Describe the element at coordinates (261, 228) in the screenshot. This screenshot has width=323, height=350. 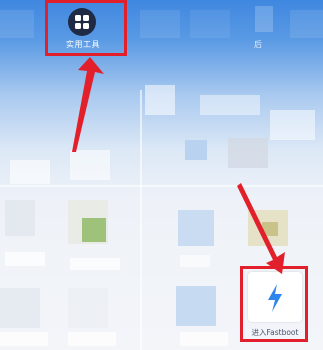
I see `arrow-down` at that location.